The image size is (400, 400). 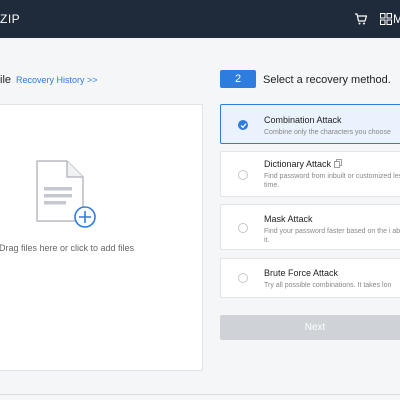 What do you see at coordinates (200, 19) in the screenshot?
I see `title-bar: ZIP M` at bounding box center [200, 19].